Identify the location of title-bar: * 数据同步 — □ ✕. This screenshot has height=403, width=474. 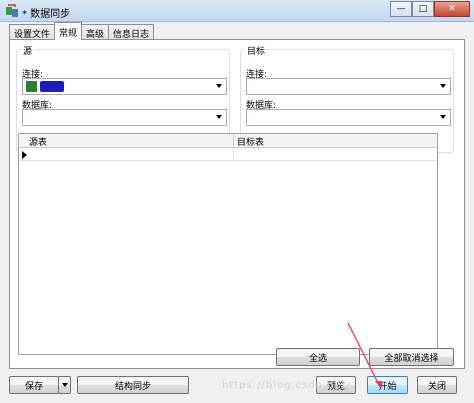
(237, 11).